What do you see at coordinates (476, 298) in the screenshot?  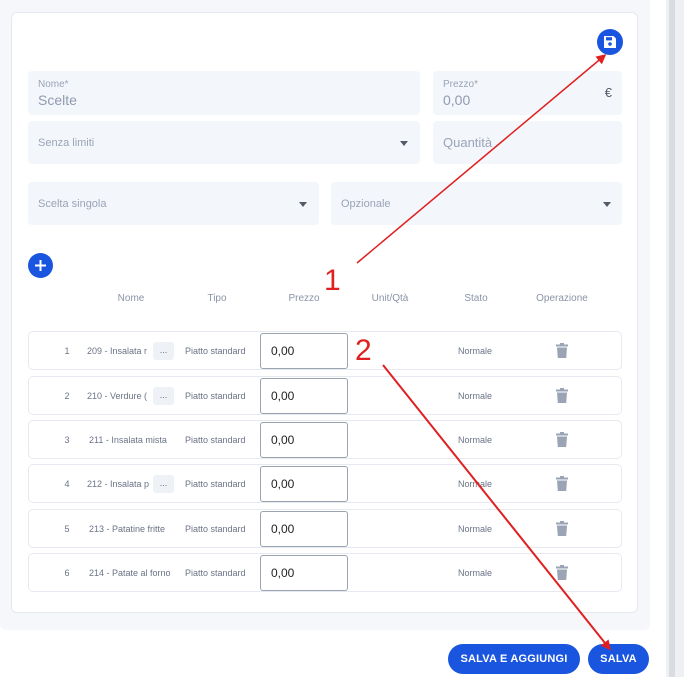 I see `header-stato: Stato` at bounding box center [476, 298].